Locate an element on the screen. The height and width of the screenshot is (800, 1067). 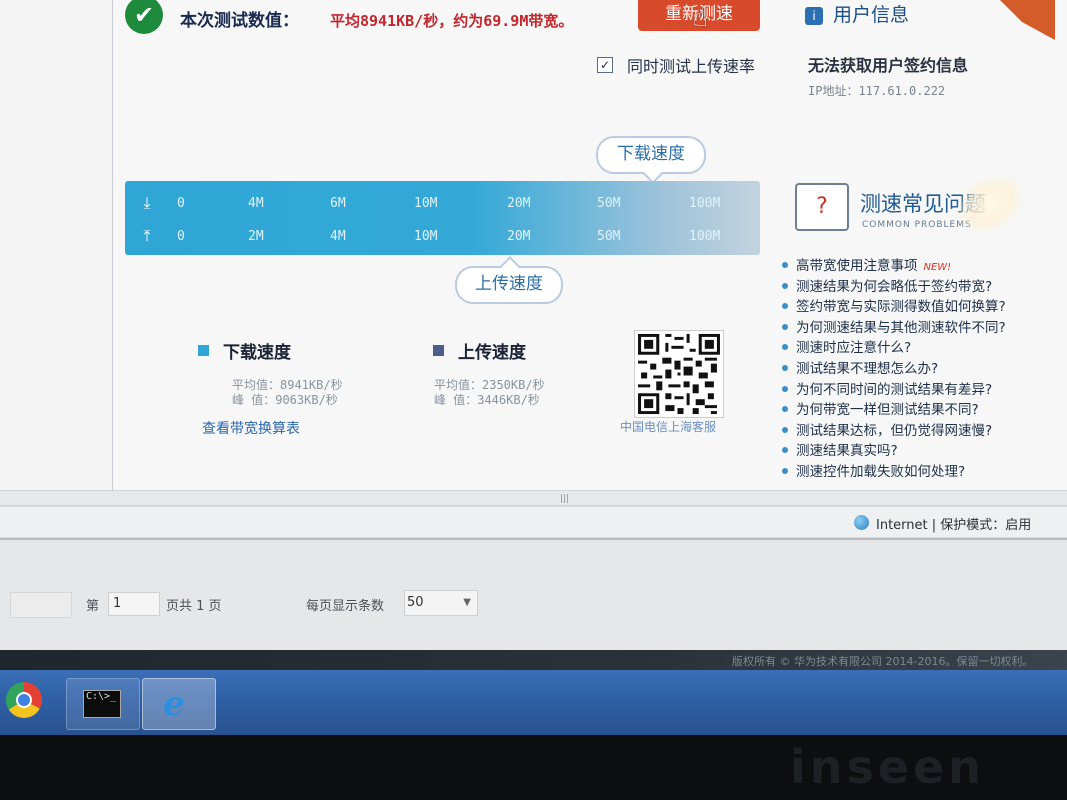
upload-test-checkbox-row: ✓ 同时测试上传速率 is located at coordinates (676, 65).